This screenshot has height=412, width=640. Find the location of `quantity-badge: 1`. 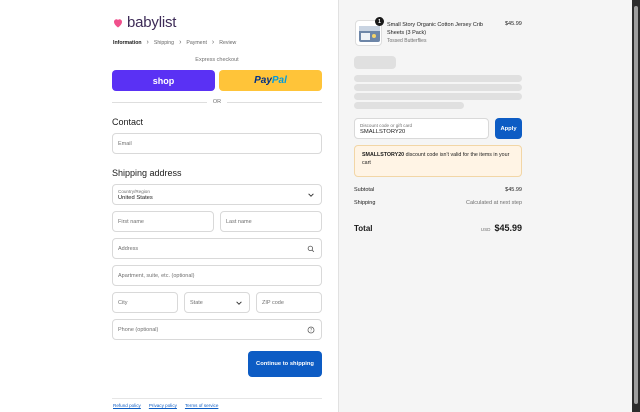

quantity-badge: 1 is located at coordinates (379, 21).